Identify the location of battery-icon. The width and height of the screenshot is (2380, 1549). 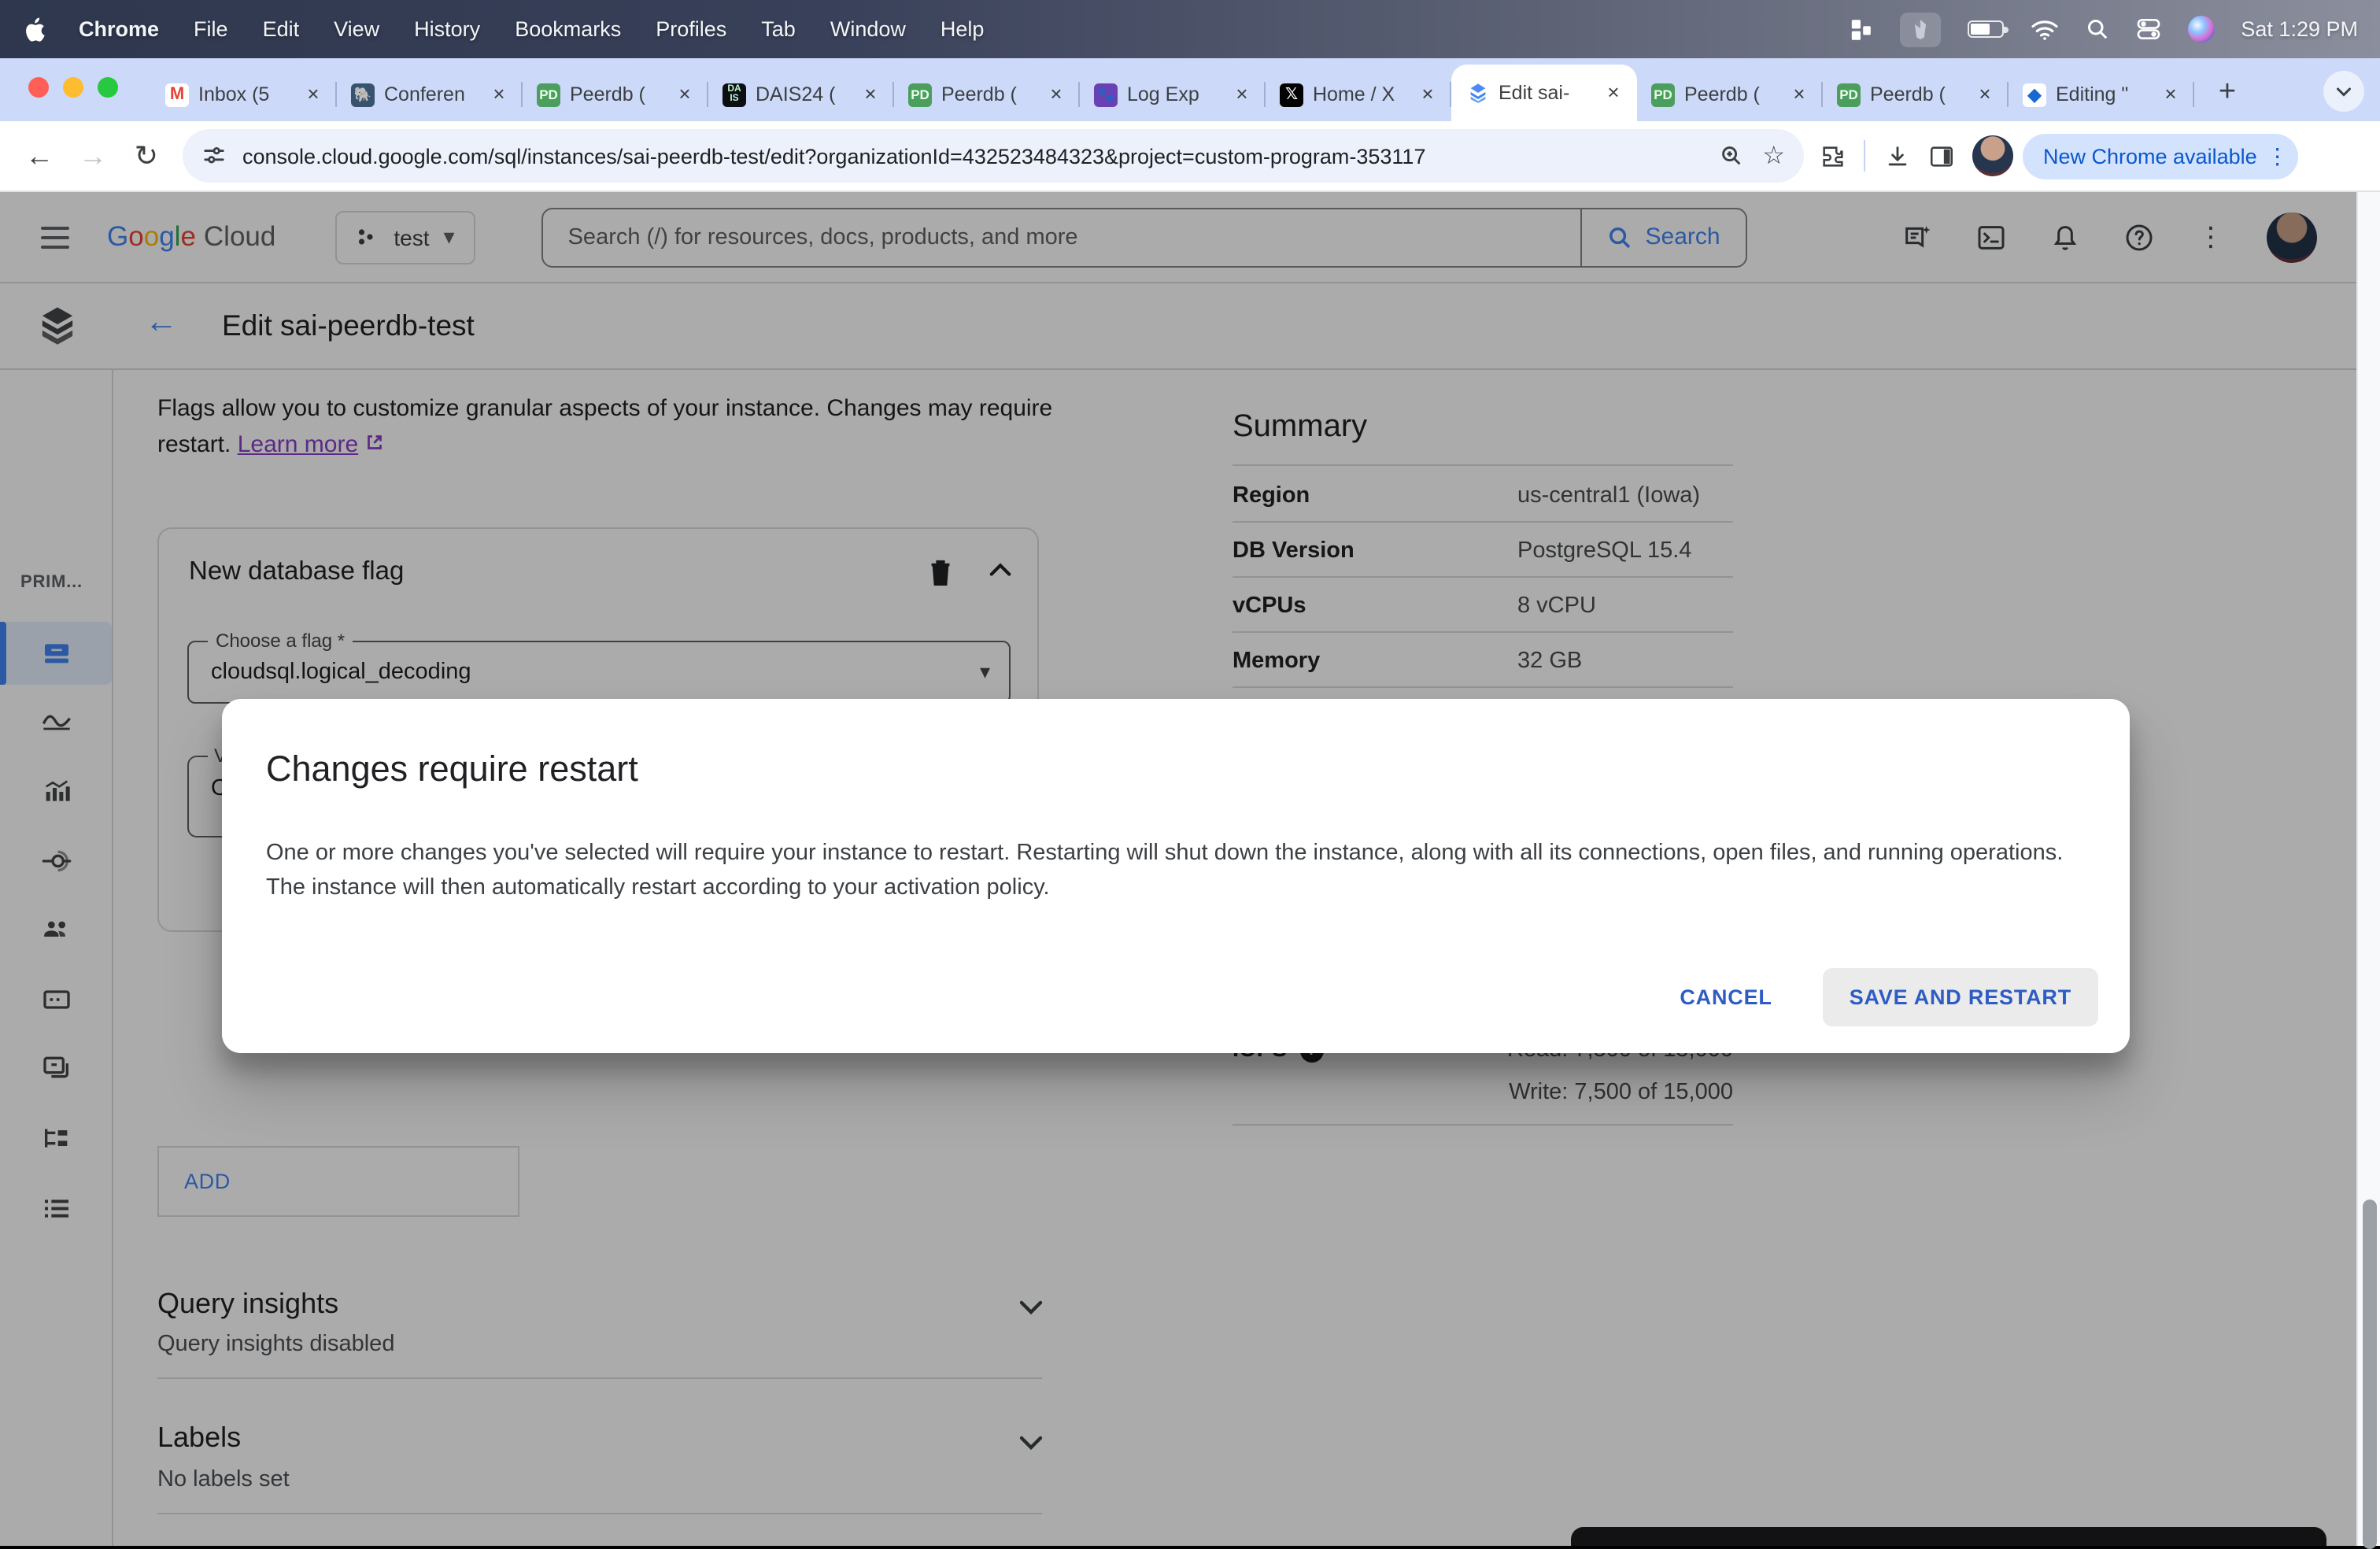
(1988, 29).